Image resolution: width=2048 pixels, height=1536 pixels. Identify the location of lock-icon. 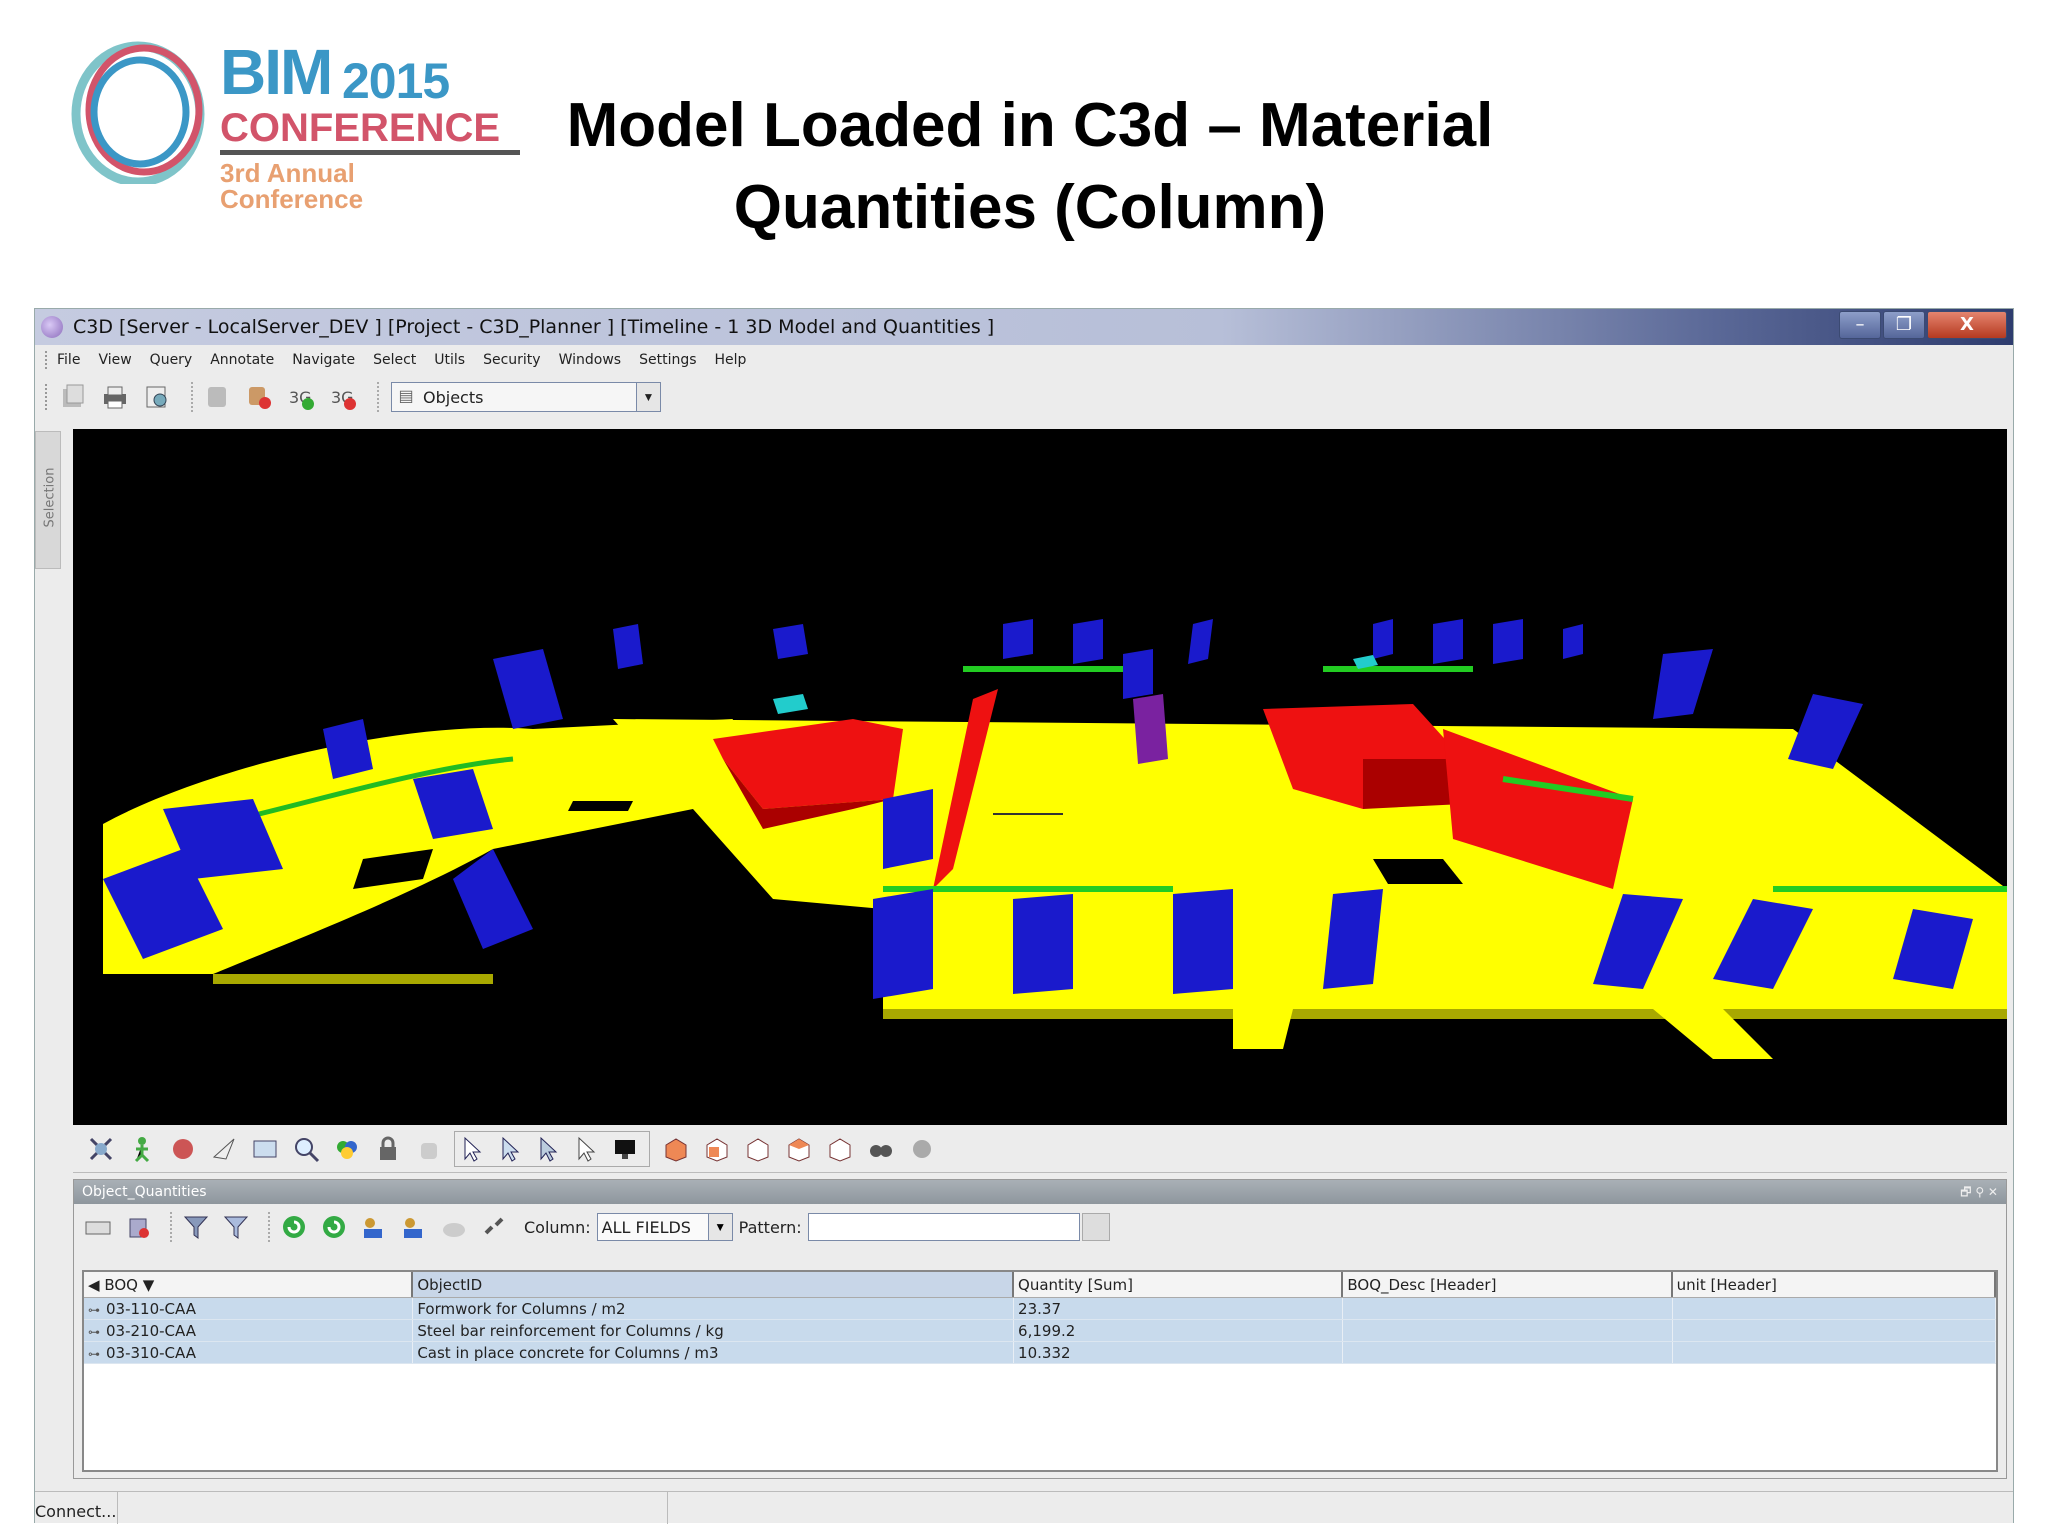
(388, 1149).